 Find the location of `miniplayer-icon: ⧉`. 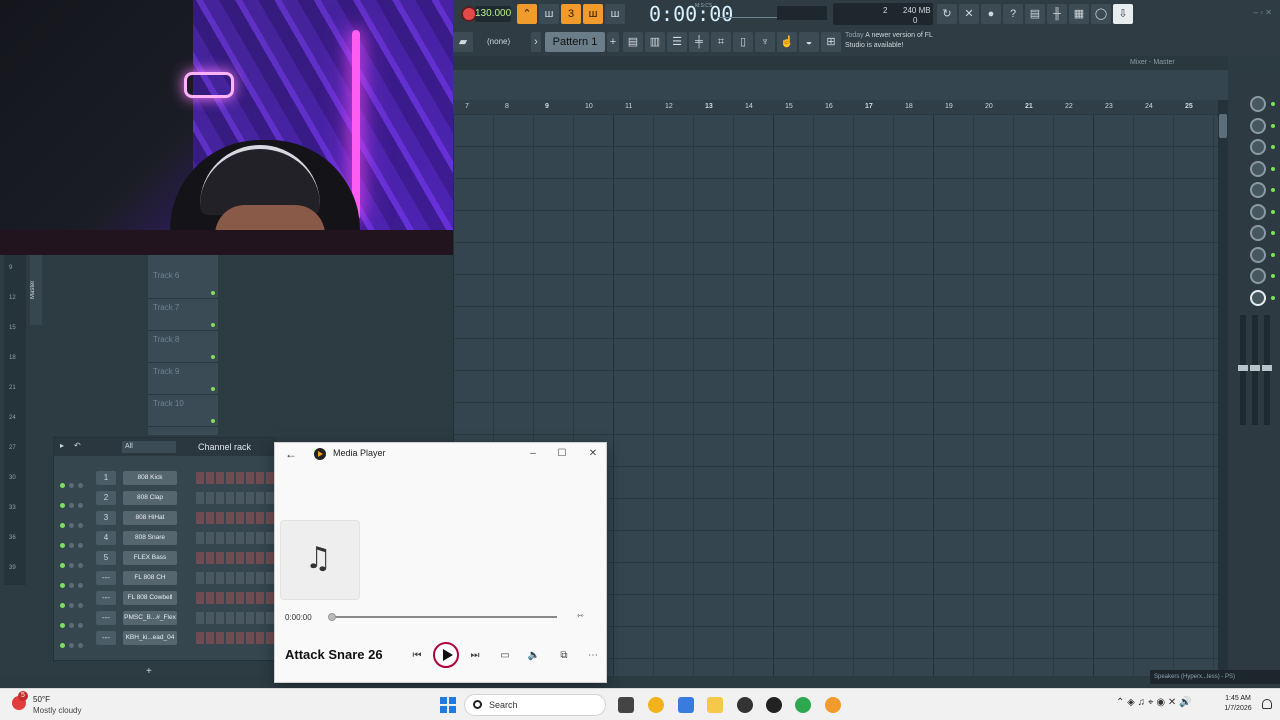

miniplayer-icon: ⧉ is located at coordinates (564, 656).